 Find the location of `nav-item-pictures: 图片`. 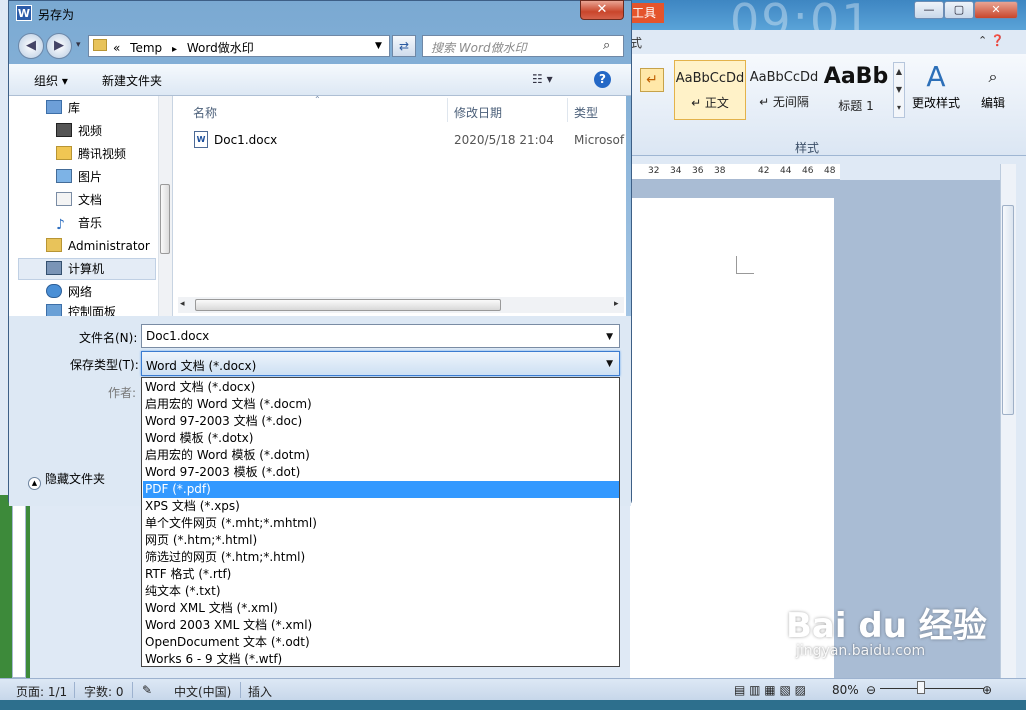

nav-item-pictures: 图片 is located at coordinates (79, 177).